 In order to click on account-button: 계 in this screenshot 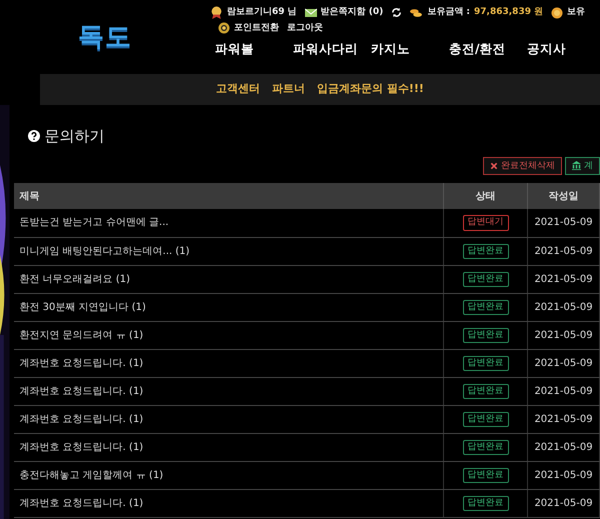, I will do `click(582, 166)`.